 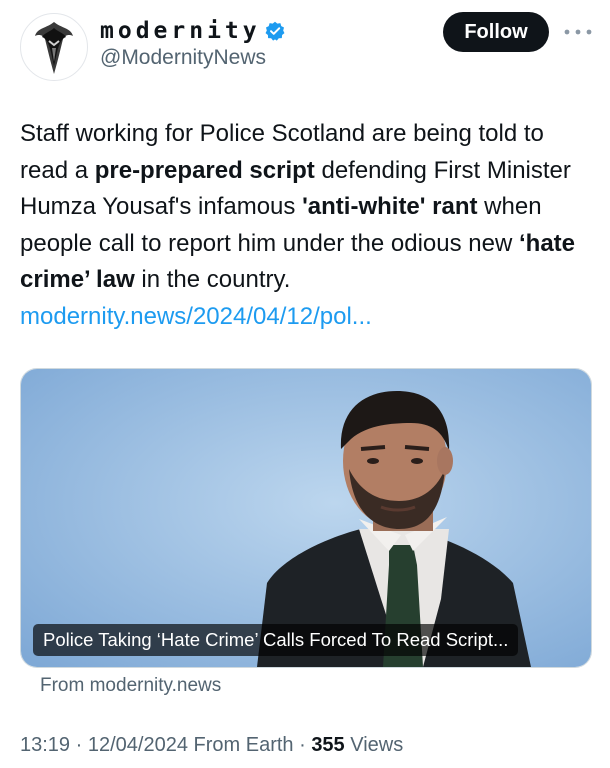 What do you see at coordinates (45, 745) in the screenshot?
I see `tweet-time: 13:19` at bounding box center [45, 745].